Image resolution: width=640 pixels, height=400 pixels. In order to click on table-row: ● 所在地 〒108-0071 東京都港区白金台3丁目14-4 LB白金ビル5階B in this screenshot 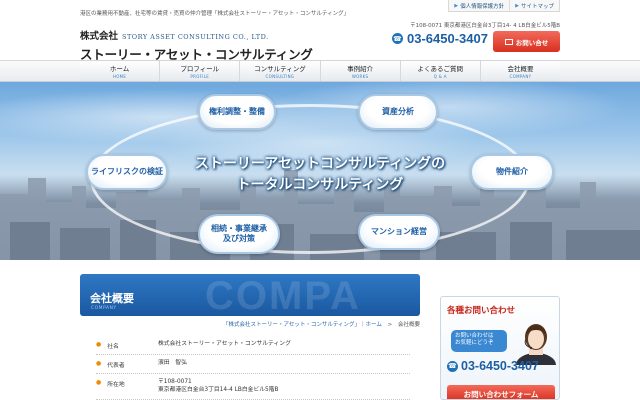, I will do `click(253, 387)`.